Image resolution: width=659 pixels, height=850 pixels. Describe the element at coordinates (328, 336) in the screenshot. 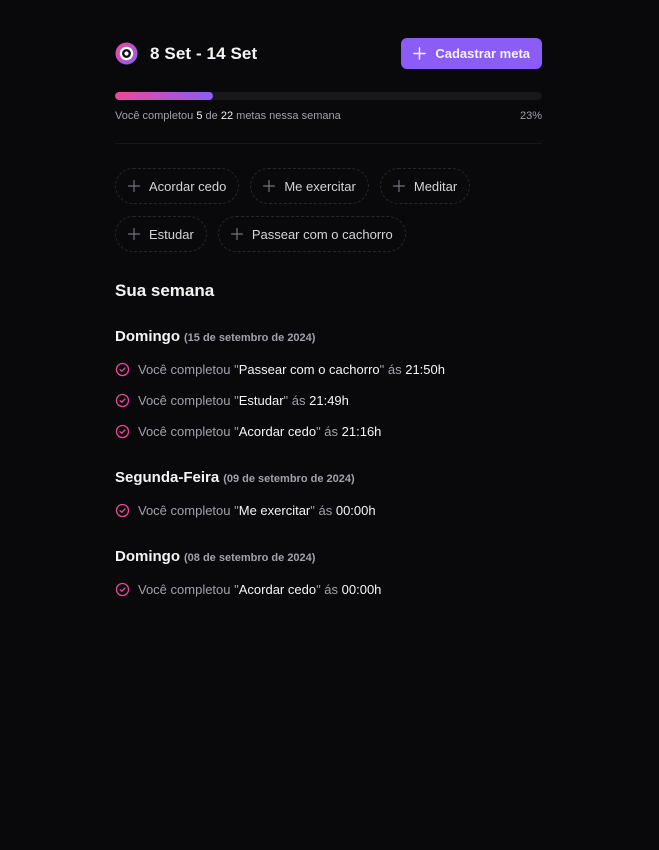

I see `day-header: Domingo (15 de setembro de 2024)` at that location.